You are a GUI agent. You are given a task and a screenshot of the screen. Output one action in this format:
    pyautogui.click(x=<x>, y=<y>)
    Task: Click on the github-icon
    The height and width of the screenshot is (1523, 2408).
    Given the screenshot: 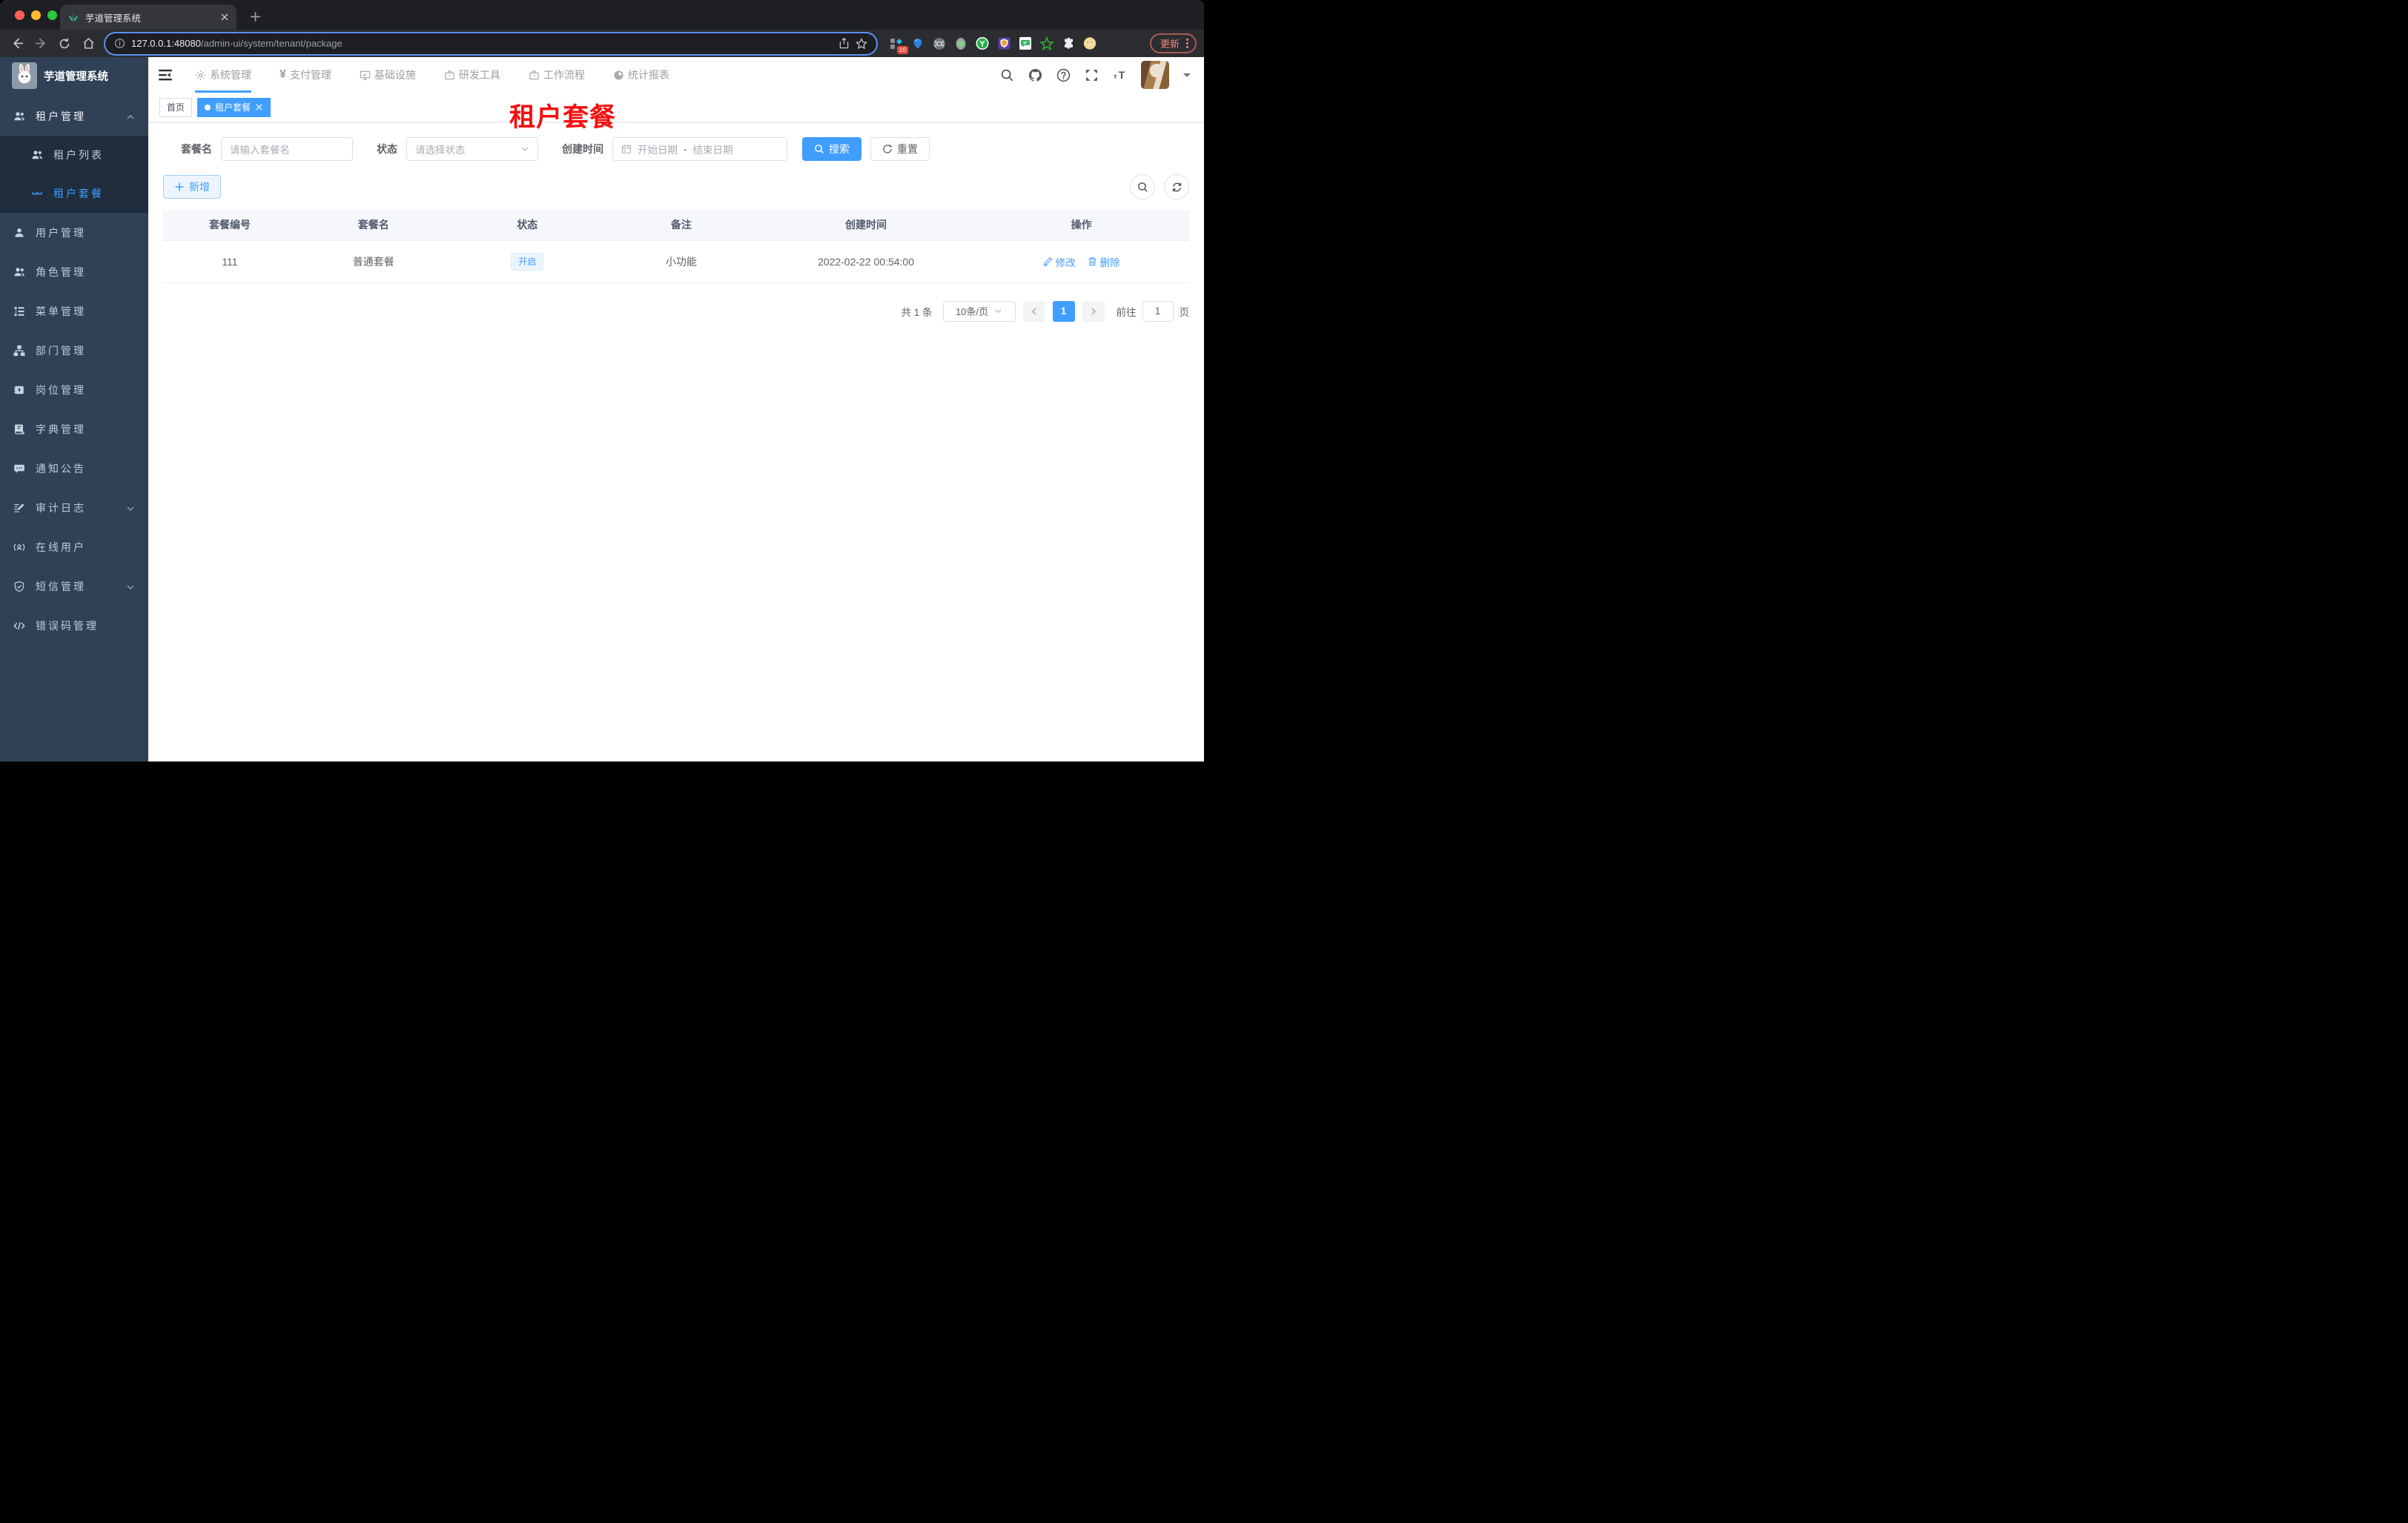 What is the action you would take?
    pyautogui.click(x=1035, y=75)
    